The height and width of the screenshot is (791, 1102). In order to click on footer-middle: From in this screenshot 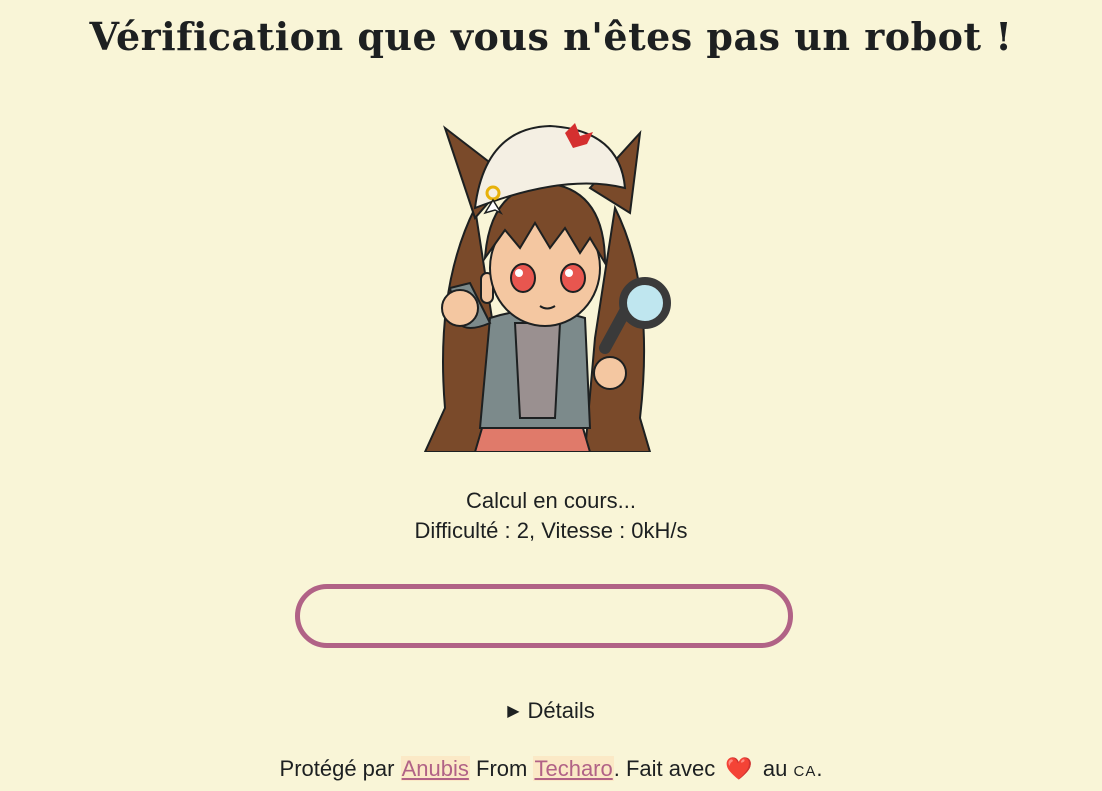, I will do `click(502, 768)`.